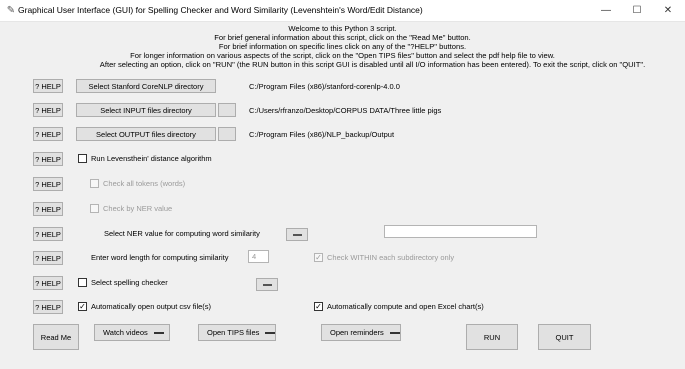 The width and height of the screenshot is (685, 369). Describe the element at coordinates (138, 208) in the screenshot. I see `by-ner-label: Check by NER value` at that location.